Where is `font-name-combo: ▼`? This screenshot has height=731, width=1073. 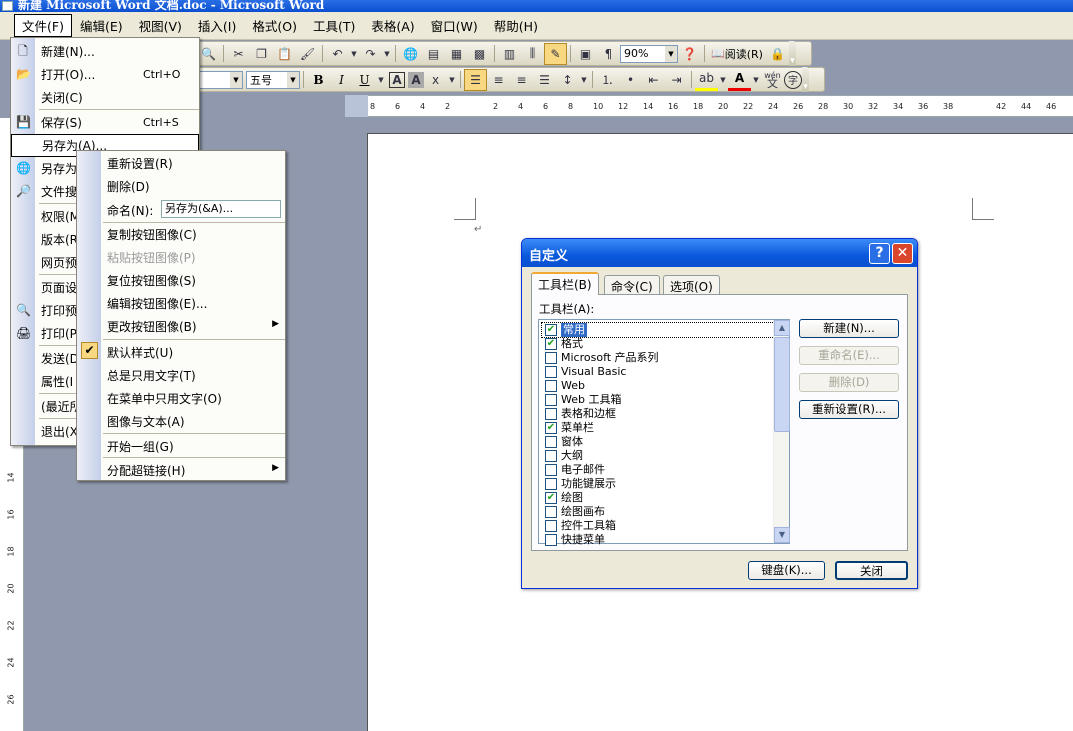 font-name-combo: ▼ is located at coordinates (220, 79).